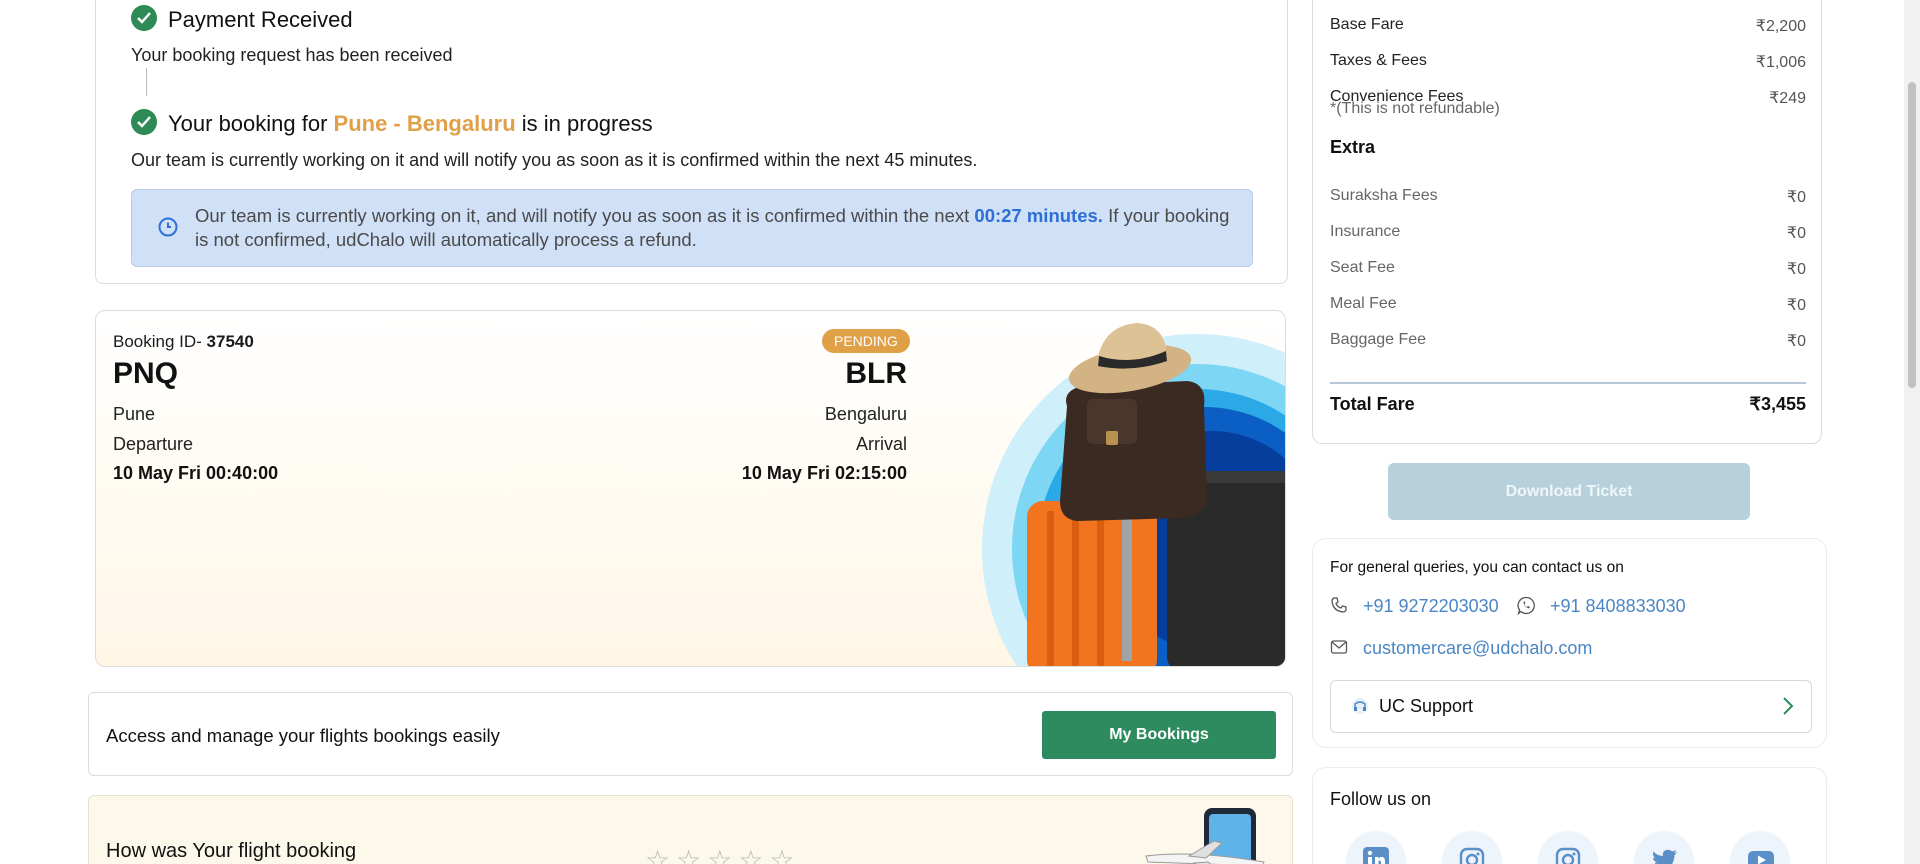 This screenshot has width=1920, height=864. What do you see at coordinates (196, 473) in the screenshot?
I see `departure-time: 10 May Fri 00:40:00` at bounding box center [196, 473].